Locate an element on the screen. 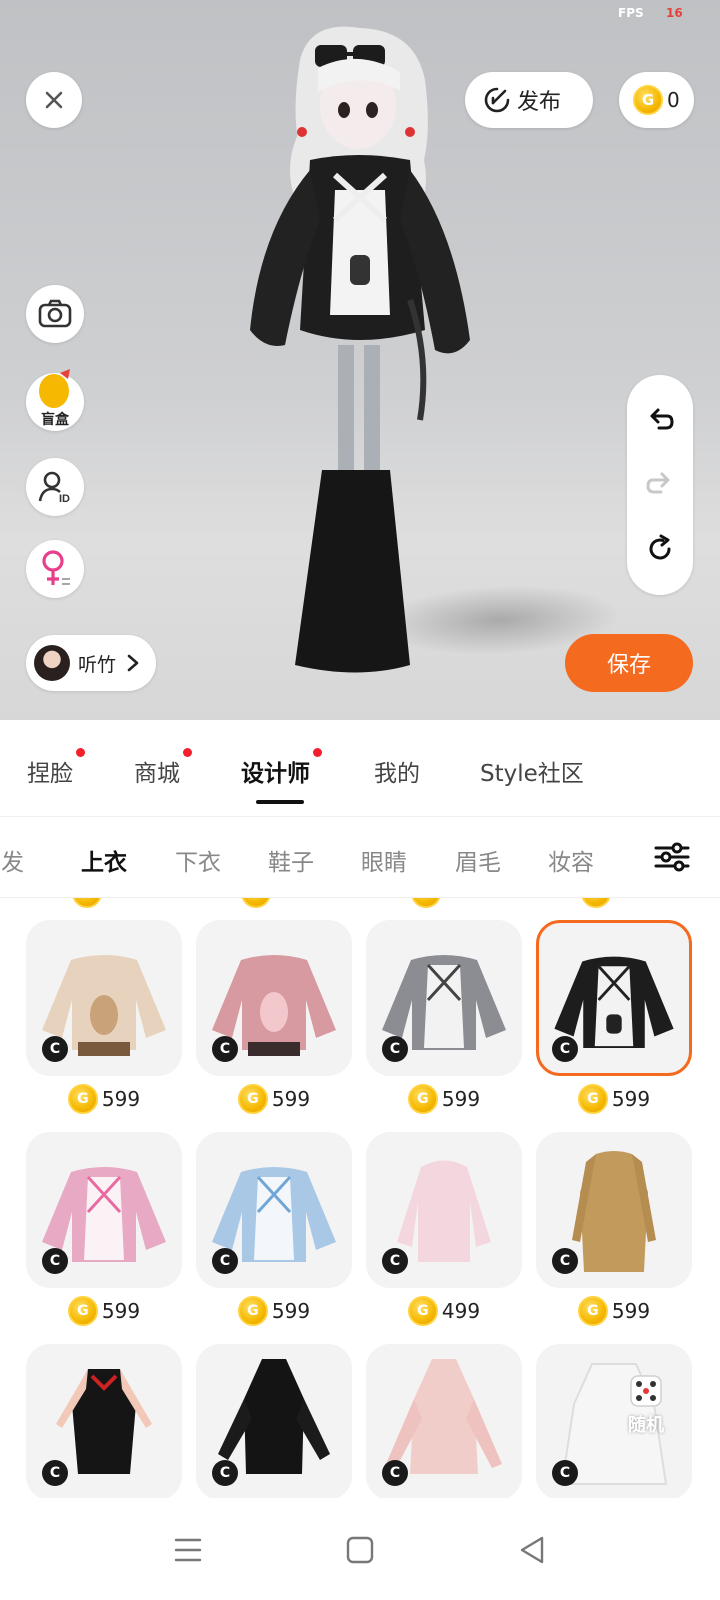  random-button: 随机 is located at coordinates (646, 1405).